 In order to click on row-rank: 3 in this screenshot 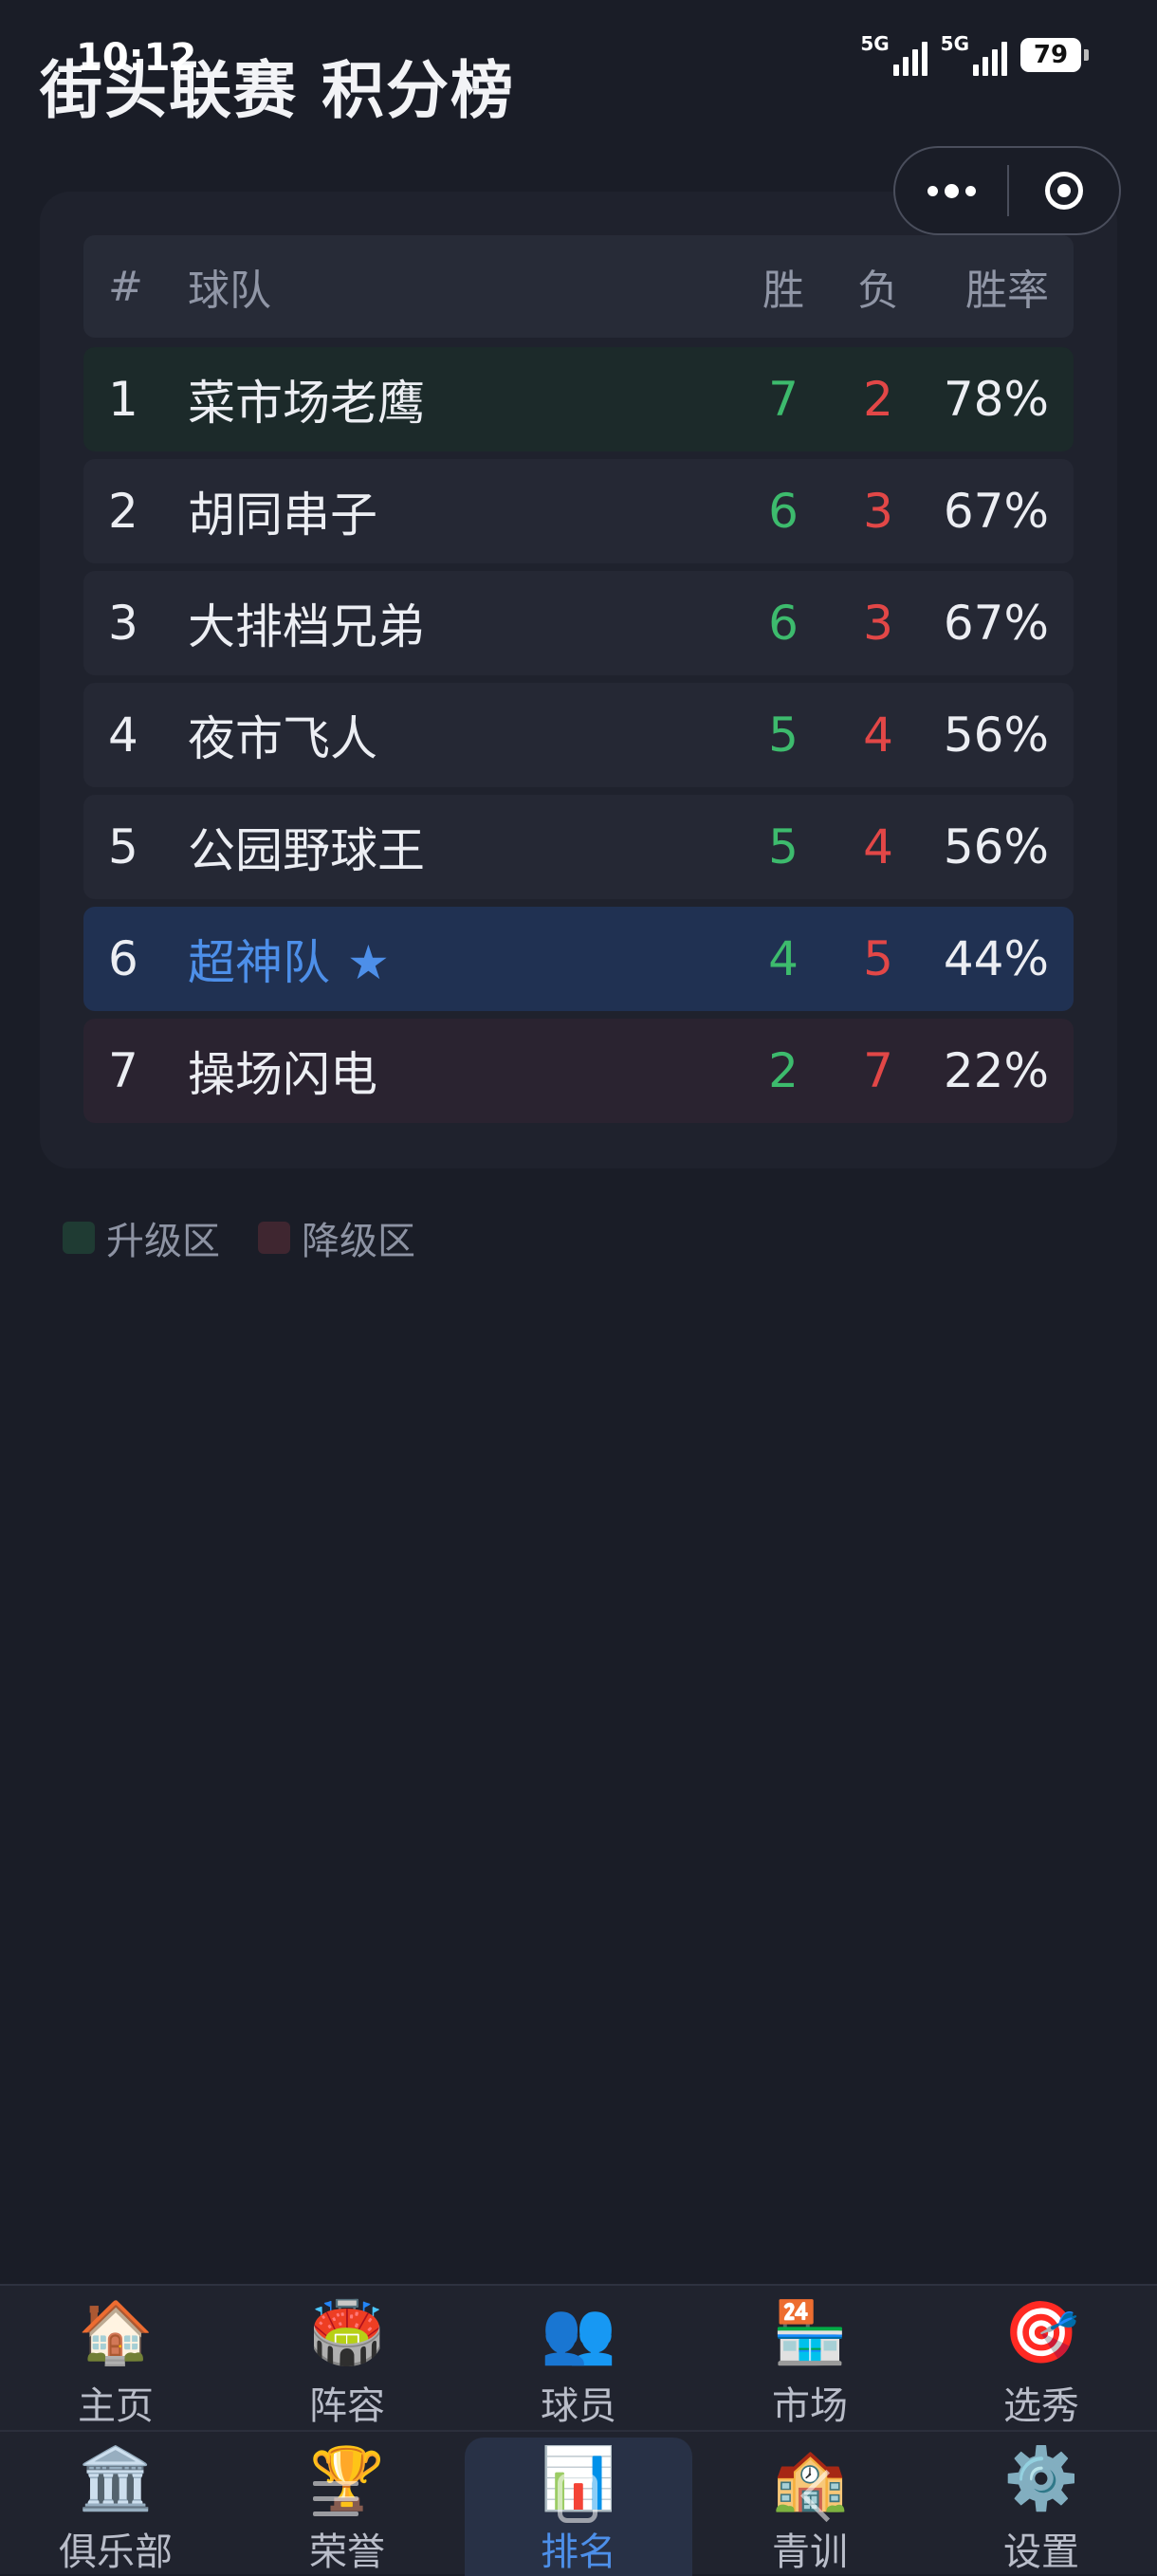, I will do `click(123, 623)`.